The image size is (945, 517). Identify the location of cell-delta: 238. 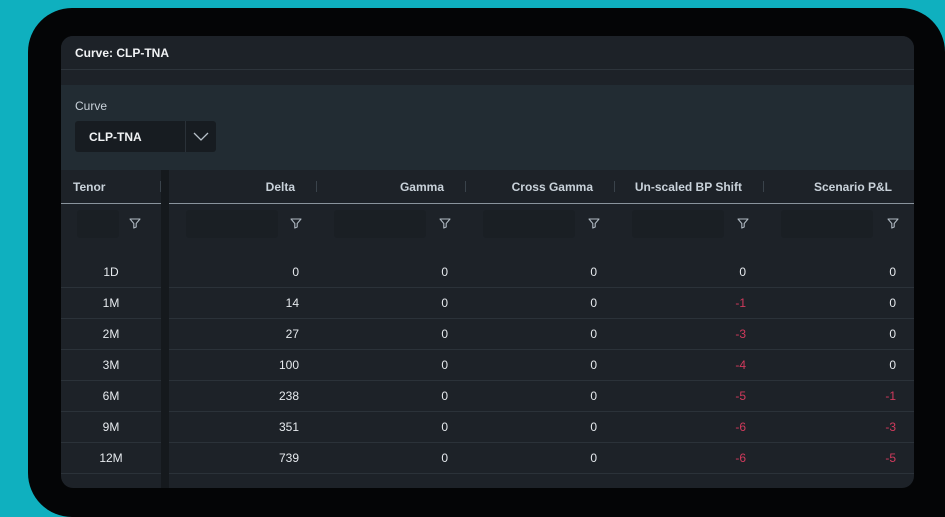
(288, 396).